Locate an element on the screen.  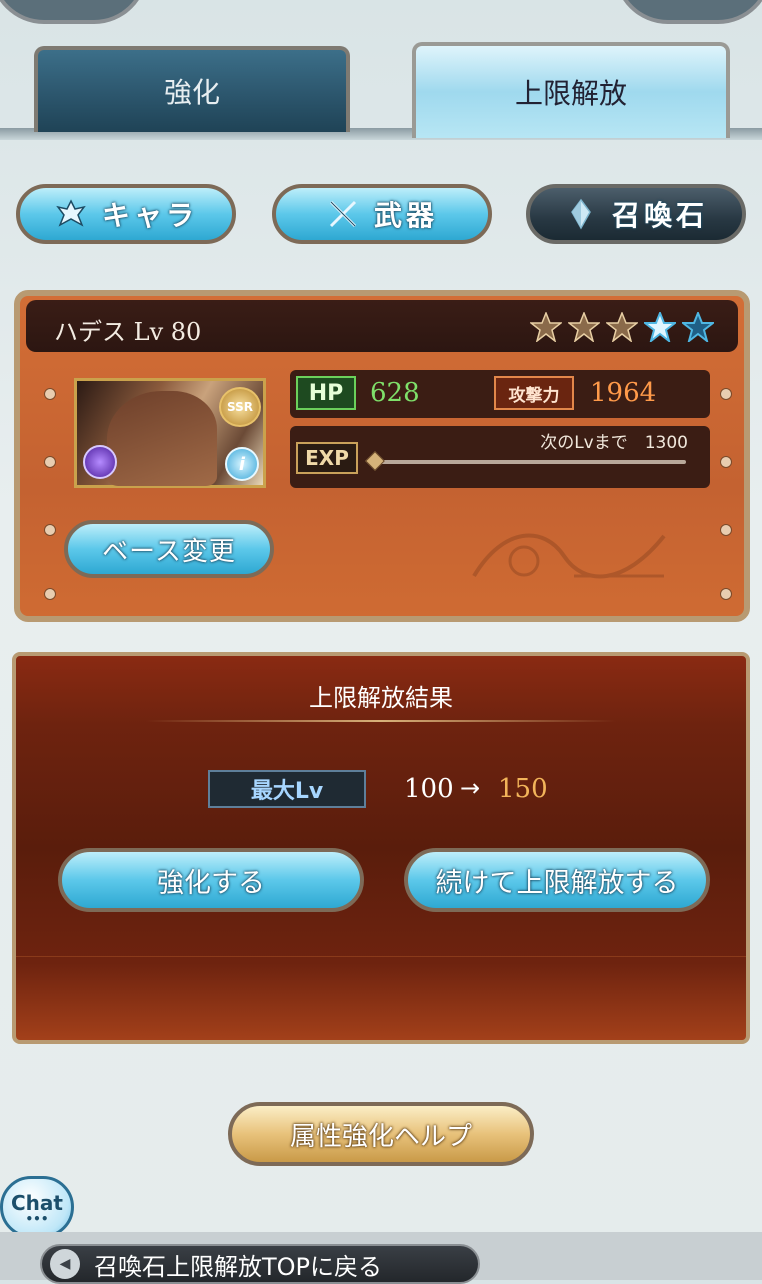
title-divider is located at coordinates (381, 721).